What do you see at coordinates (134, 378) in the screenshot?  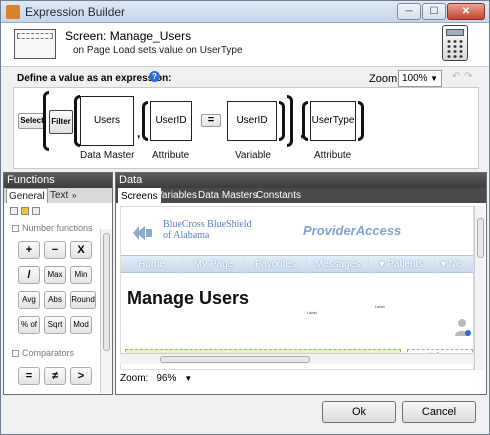 I see `data-zoom-label: Zoom:` at bounding box center [134, 378].